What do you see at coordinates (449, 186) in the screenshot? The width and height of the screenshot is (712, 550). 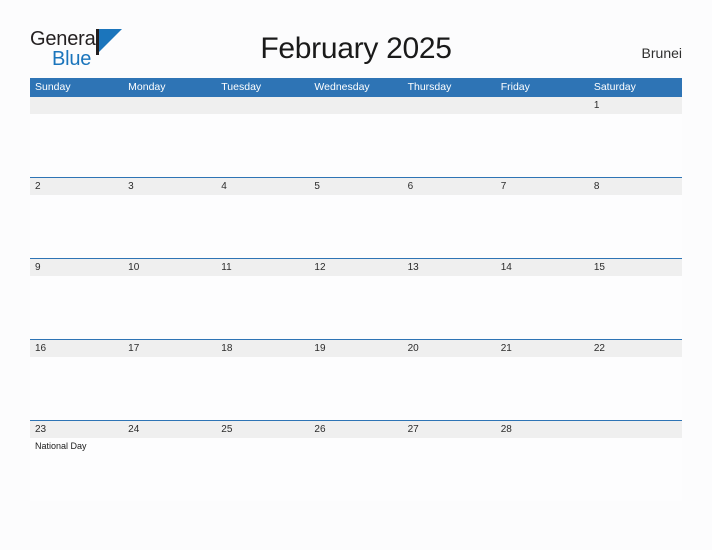 I see `day-number: 6` at bounding box center [449, 186].